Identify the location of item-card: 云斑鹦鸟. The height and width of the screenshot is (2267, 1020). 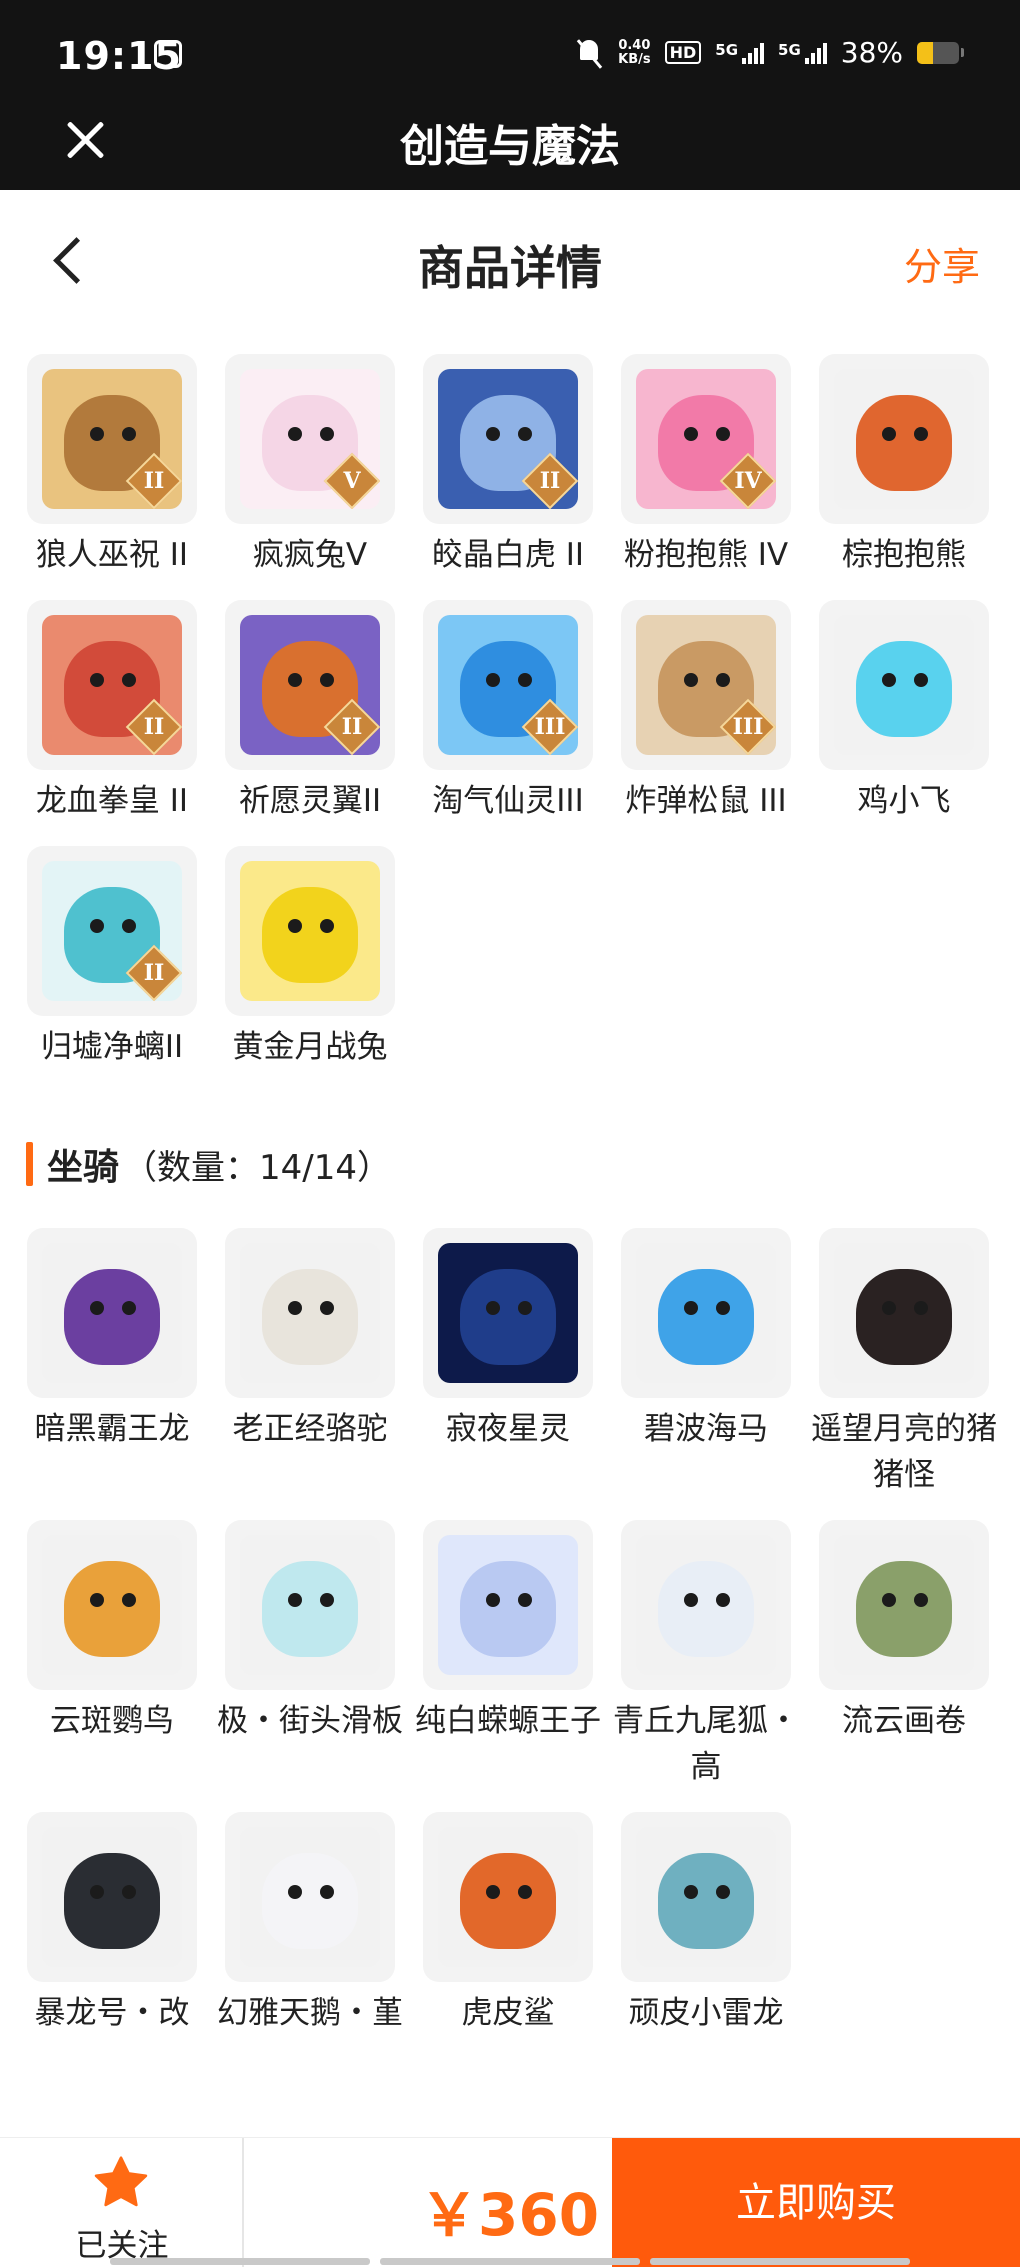
(120, 1640).